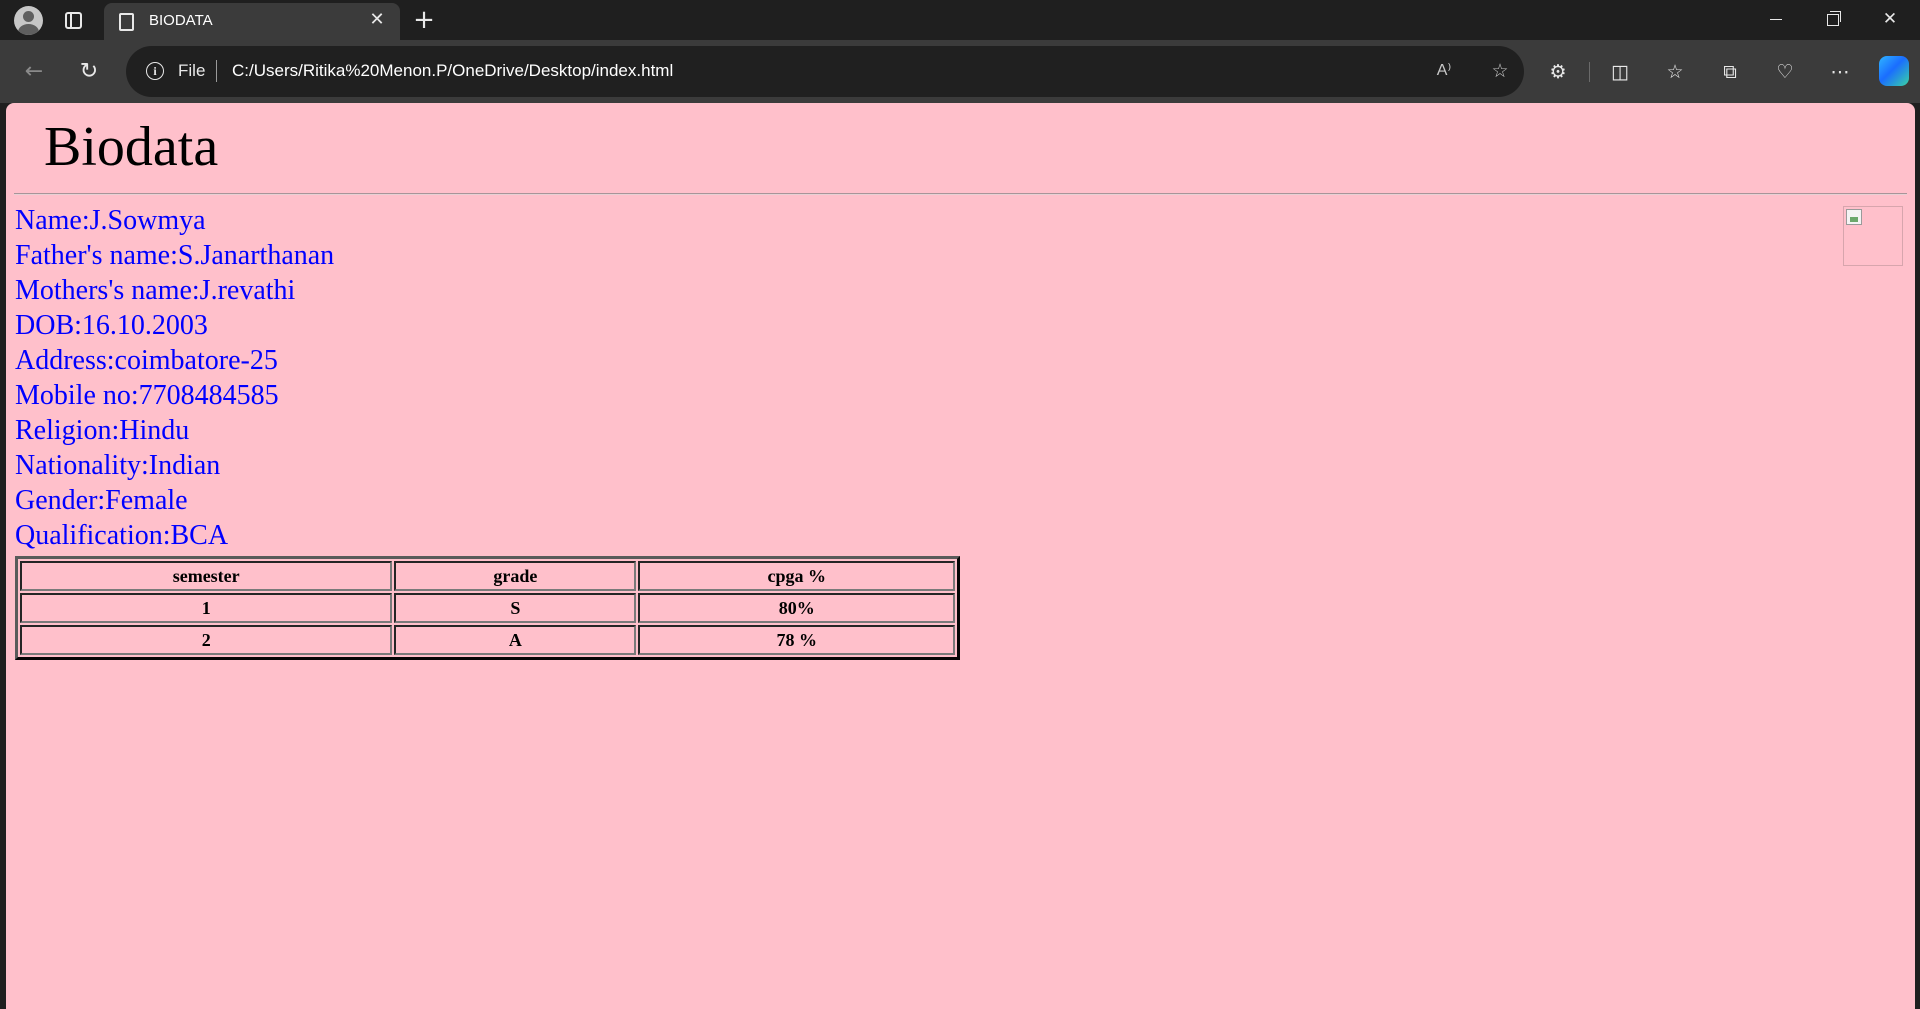 This screenshot has height=1009, width=1920. What do you see at coordinates (216, 71) in the screenshot?
I see `address-separator` at bounding box center [216, 71].